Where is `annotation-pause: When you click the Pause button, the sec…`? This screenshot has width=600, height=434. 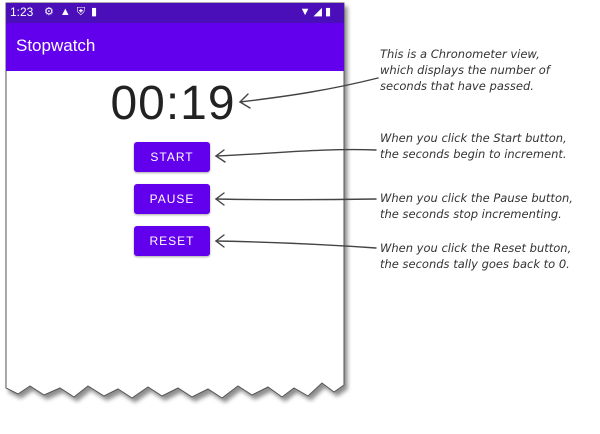 annotation-pause: When you click the Pause button, the sec… is located at coordinates (490, 206).